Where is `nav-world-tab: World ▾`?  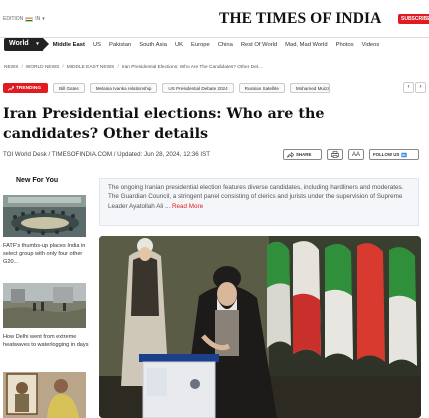 nav-world-tab: World ▾ is located at coordinates (26, 44).